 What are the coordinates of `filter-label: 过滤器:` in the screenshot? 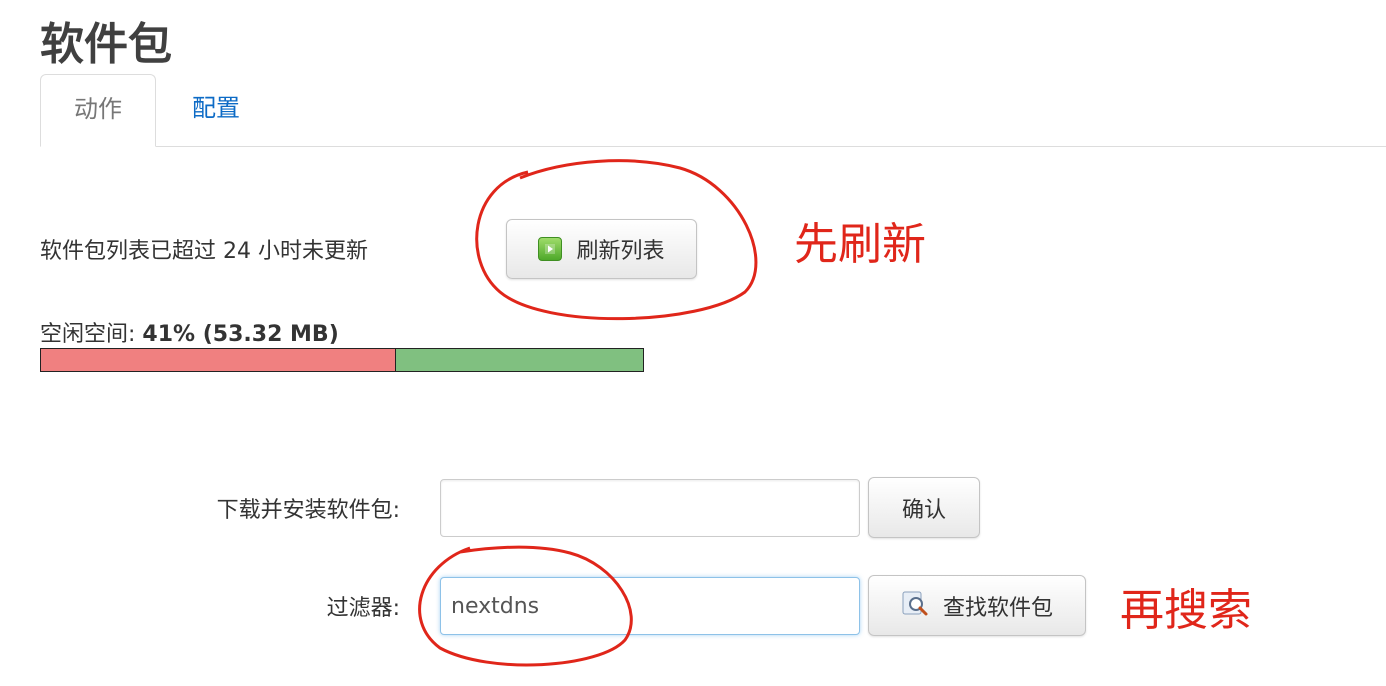 It's located at (363, 608).